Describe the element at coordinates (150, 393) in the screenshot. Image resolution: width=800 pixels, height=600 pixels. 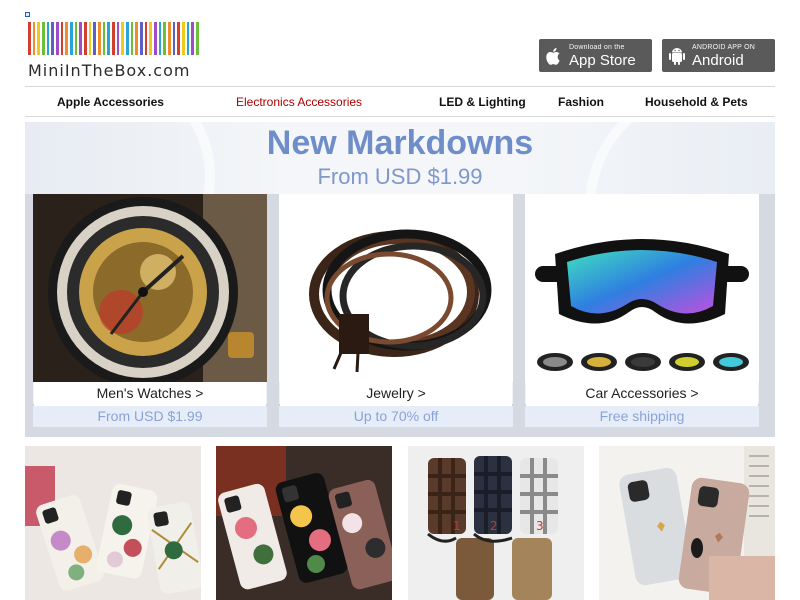
I see `promo-label-watches: Men's Watches >` at that location.